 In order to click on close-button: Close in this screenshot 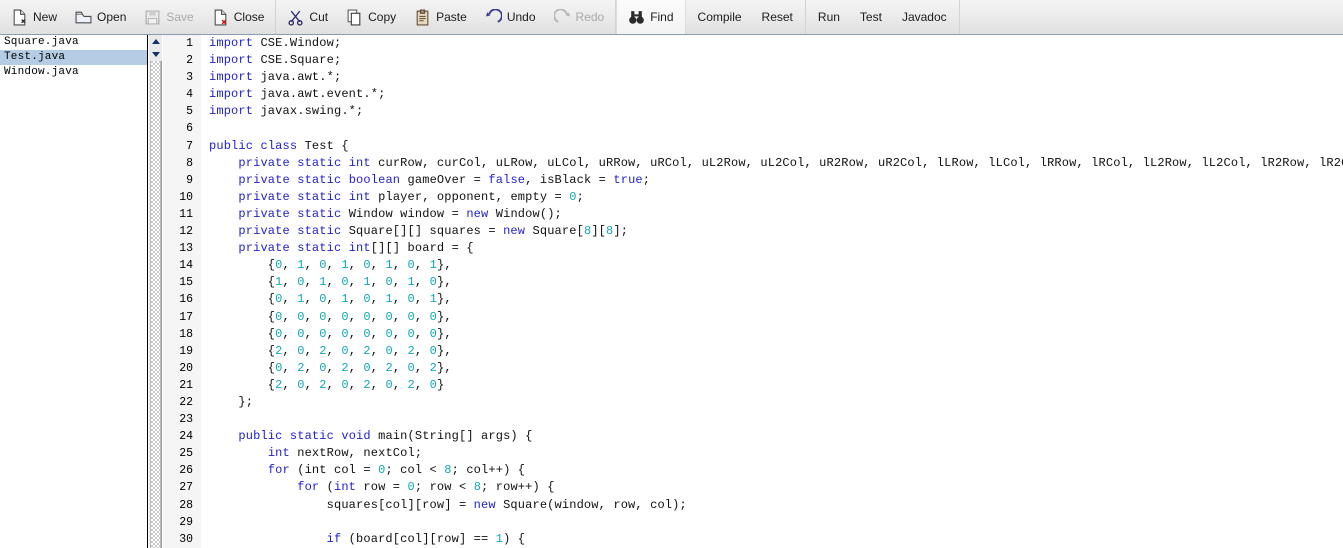, I will do `click(238, 17)`.